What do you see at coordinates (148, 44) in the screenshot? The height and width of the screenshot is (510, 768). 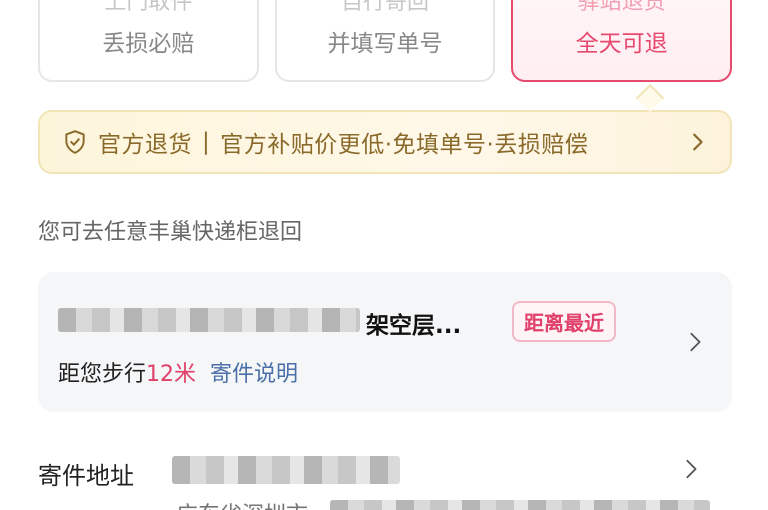 I see `option-pickup-subtitle: 丢损必赔` at bounding box center [148, 44].